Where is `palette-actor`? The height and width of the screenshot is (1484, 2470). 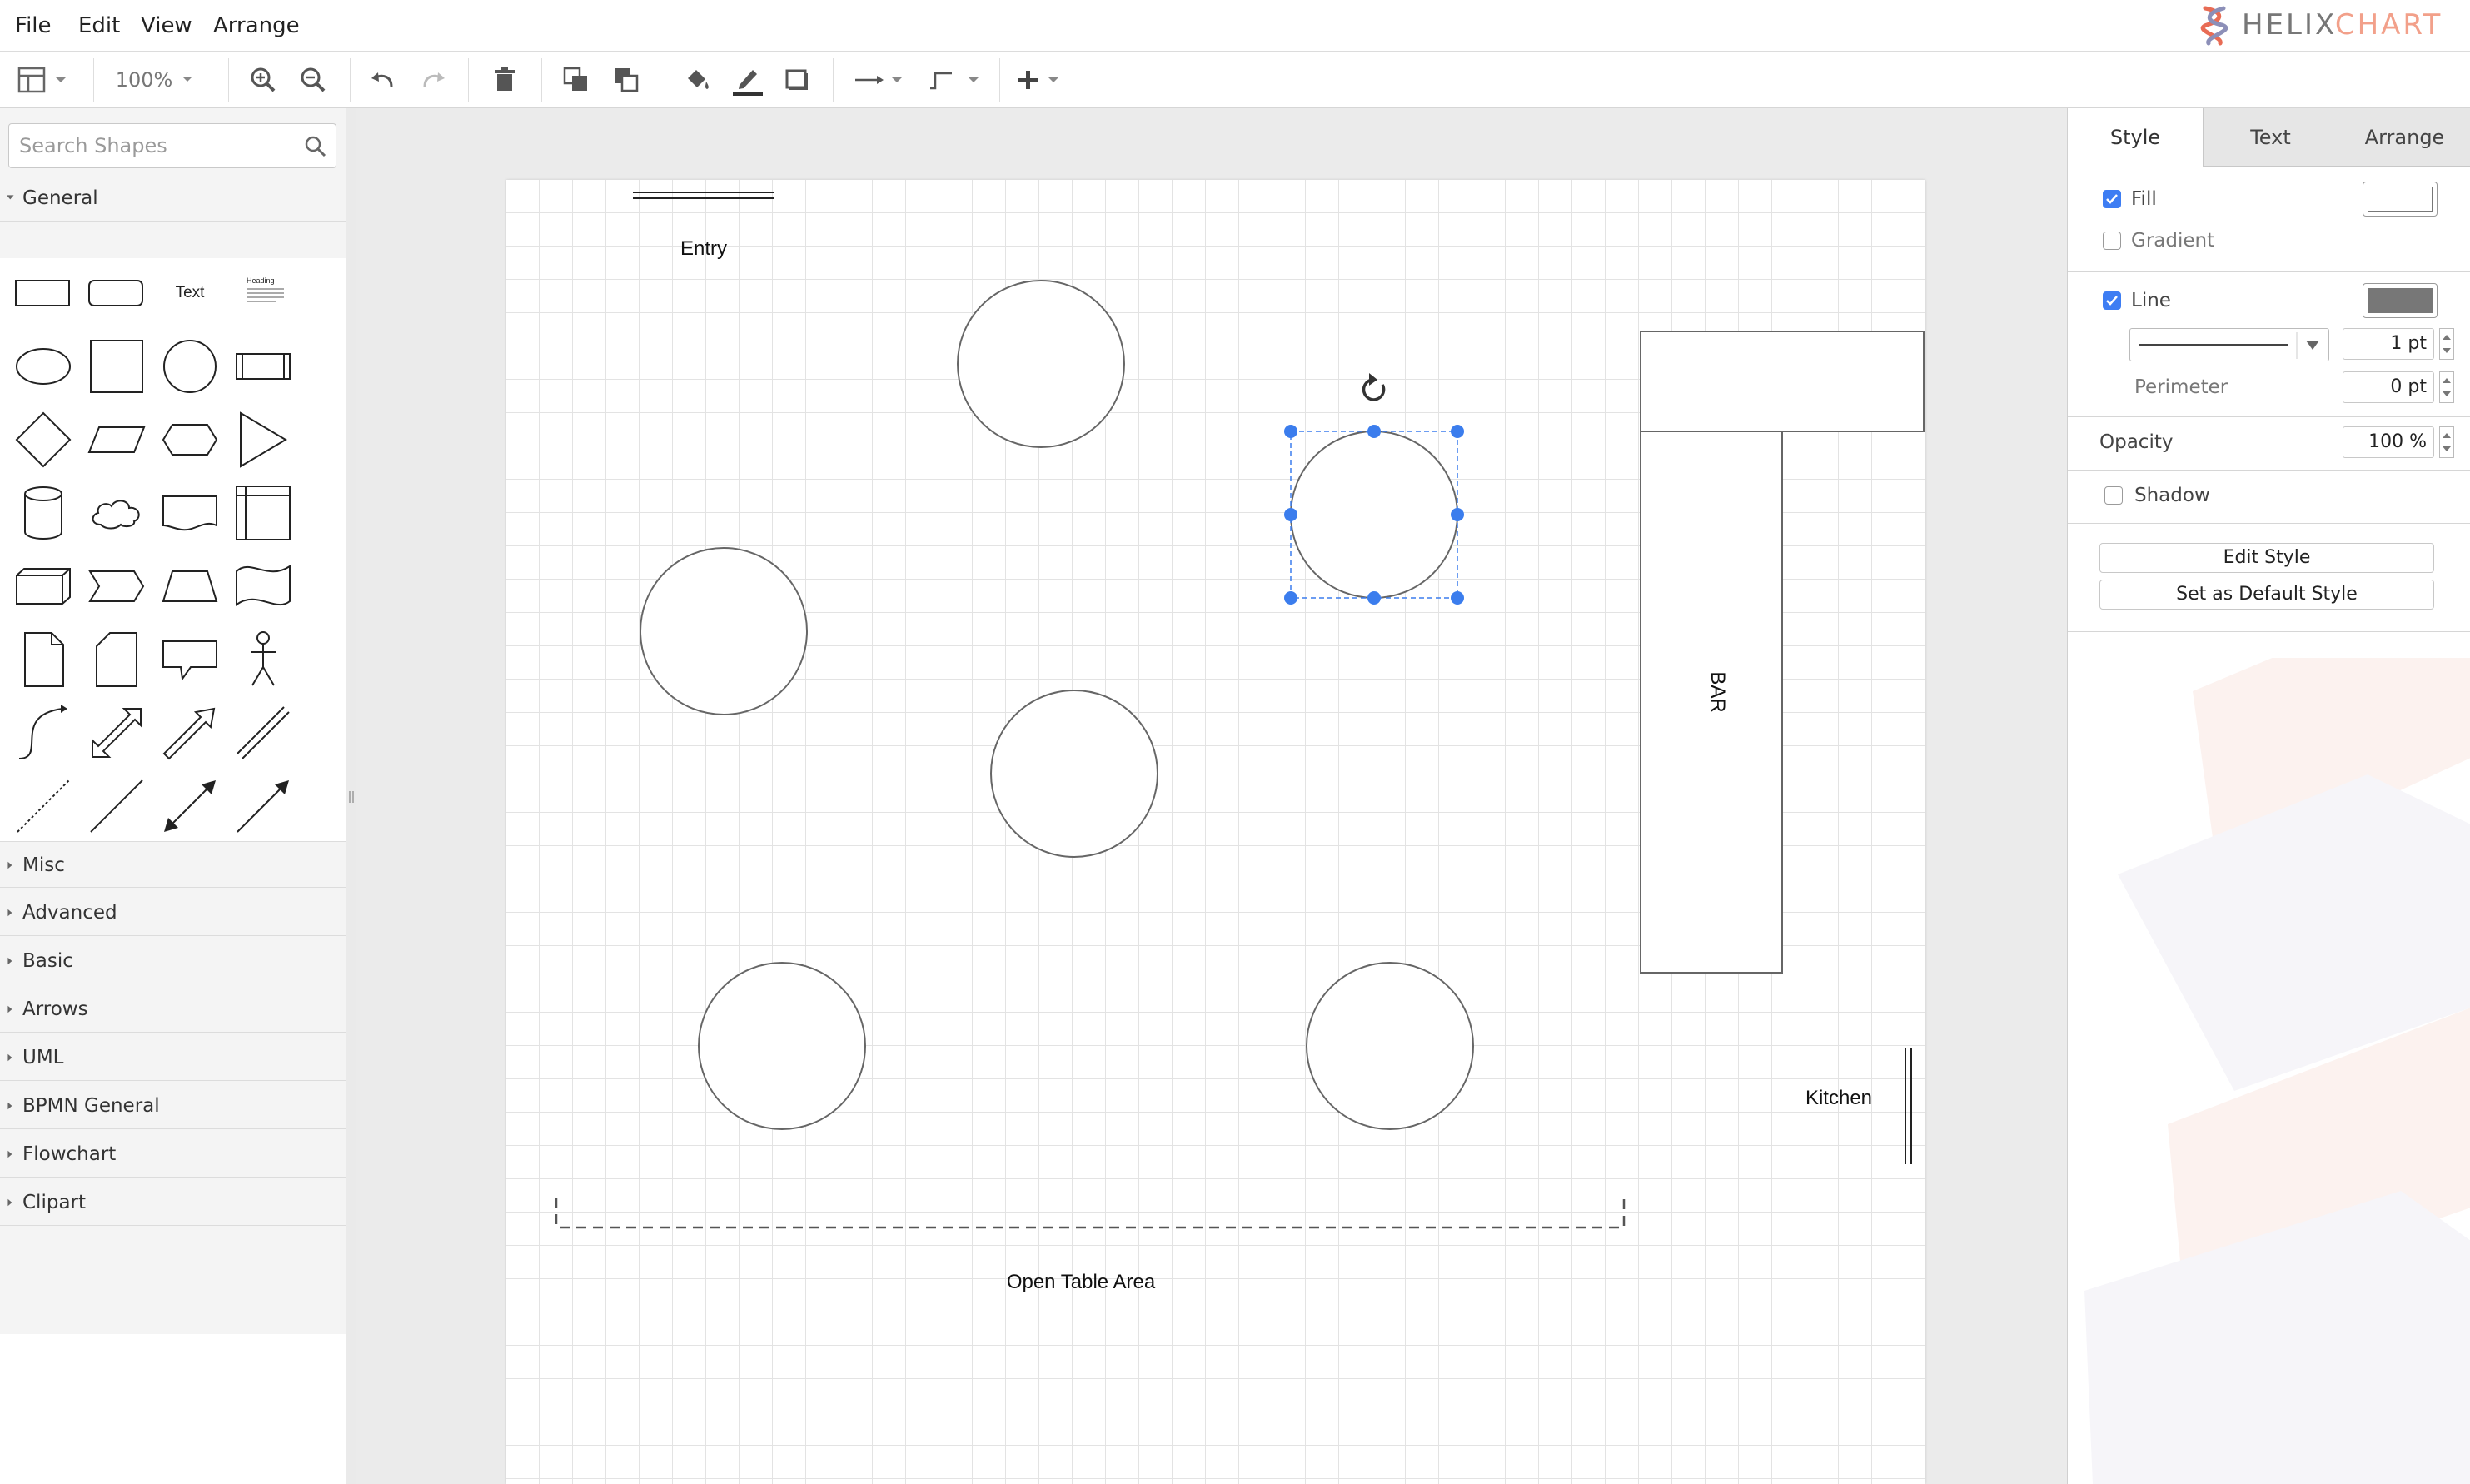
palette-actor is located at coordinates (263, 660).